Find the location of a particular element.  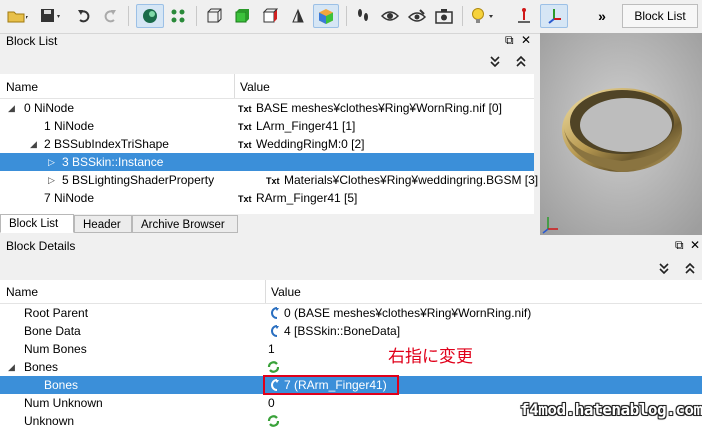

block-list-toggle-button: Block List is located at coordinates (660, 16).